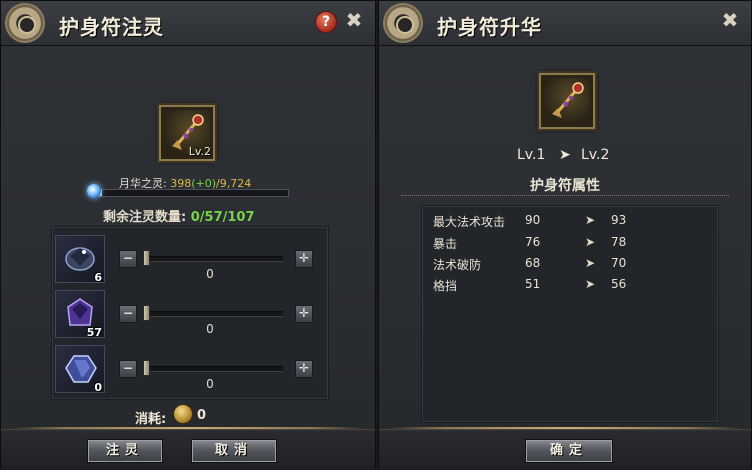 This screenshot has height=470, width=752. I want to click on cancel-button: 取消, so click(234, 451).